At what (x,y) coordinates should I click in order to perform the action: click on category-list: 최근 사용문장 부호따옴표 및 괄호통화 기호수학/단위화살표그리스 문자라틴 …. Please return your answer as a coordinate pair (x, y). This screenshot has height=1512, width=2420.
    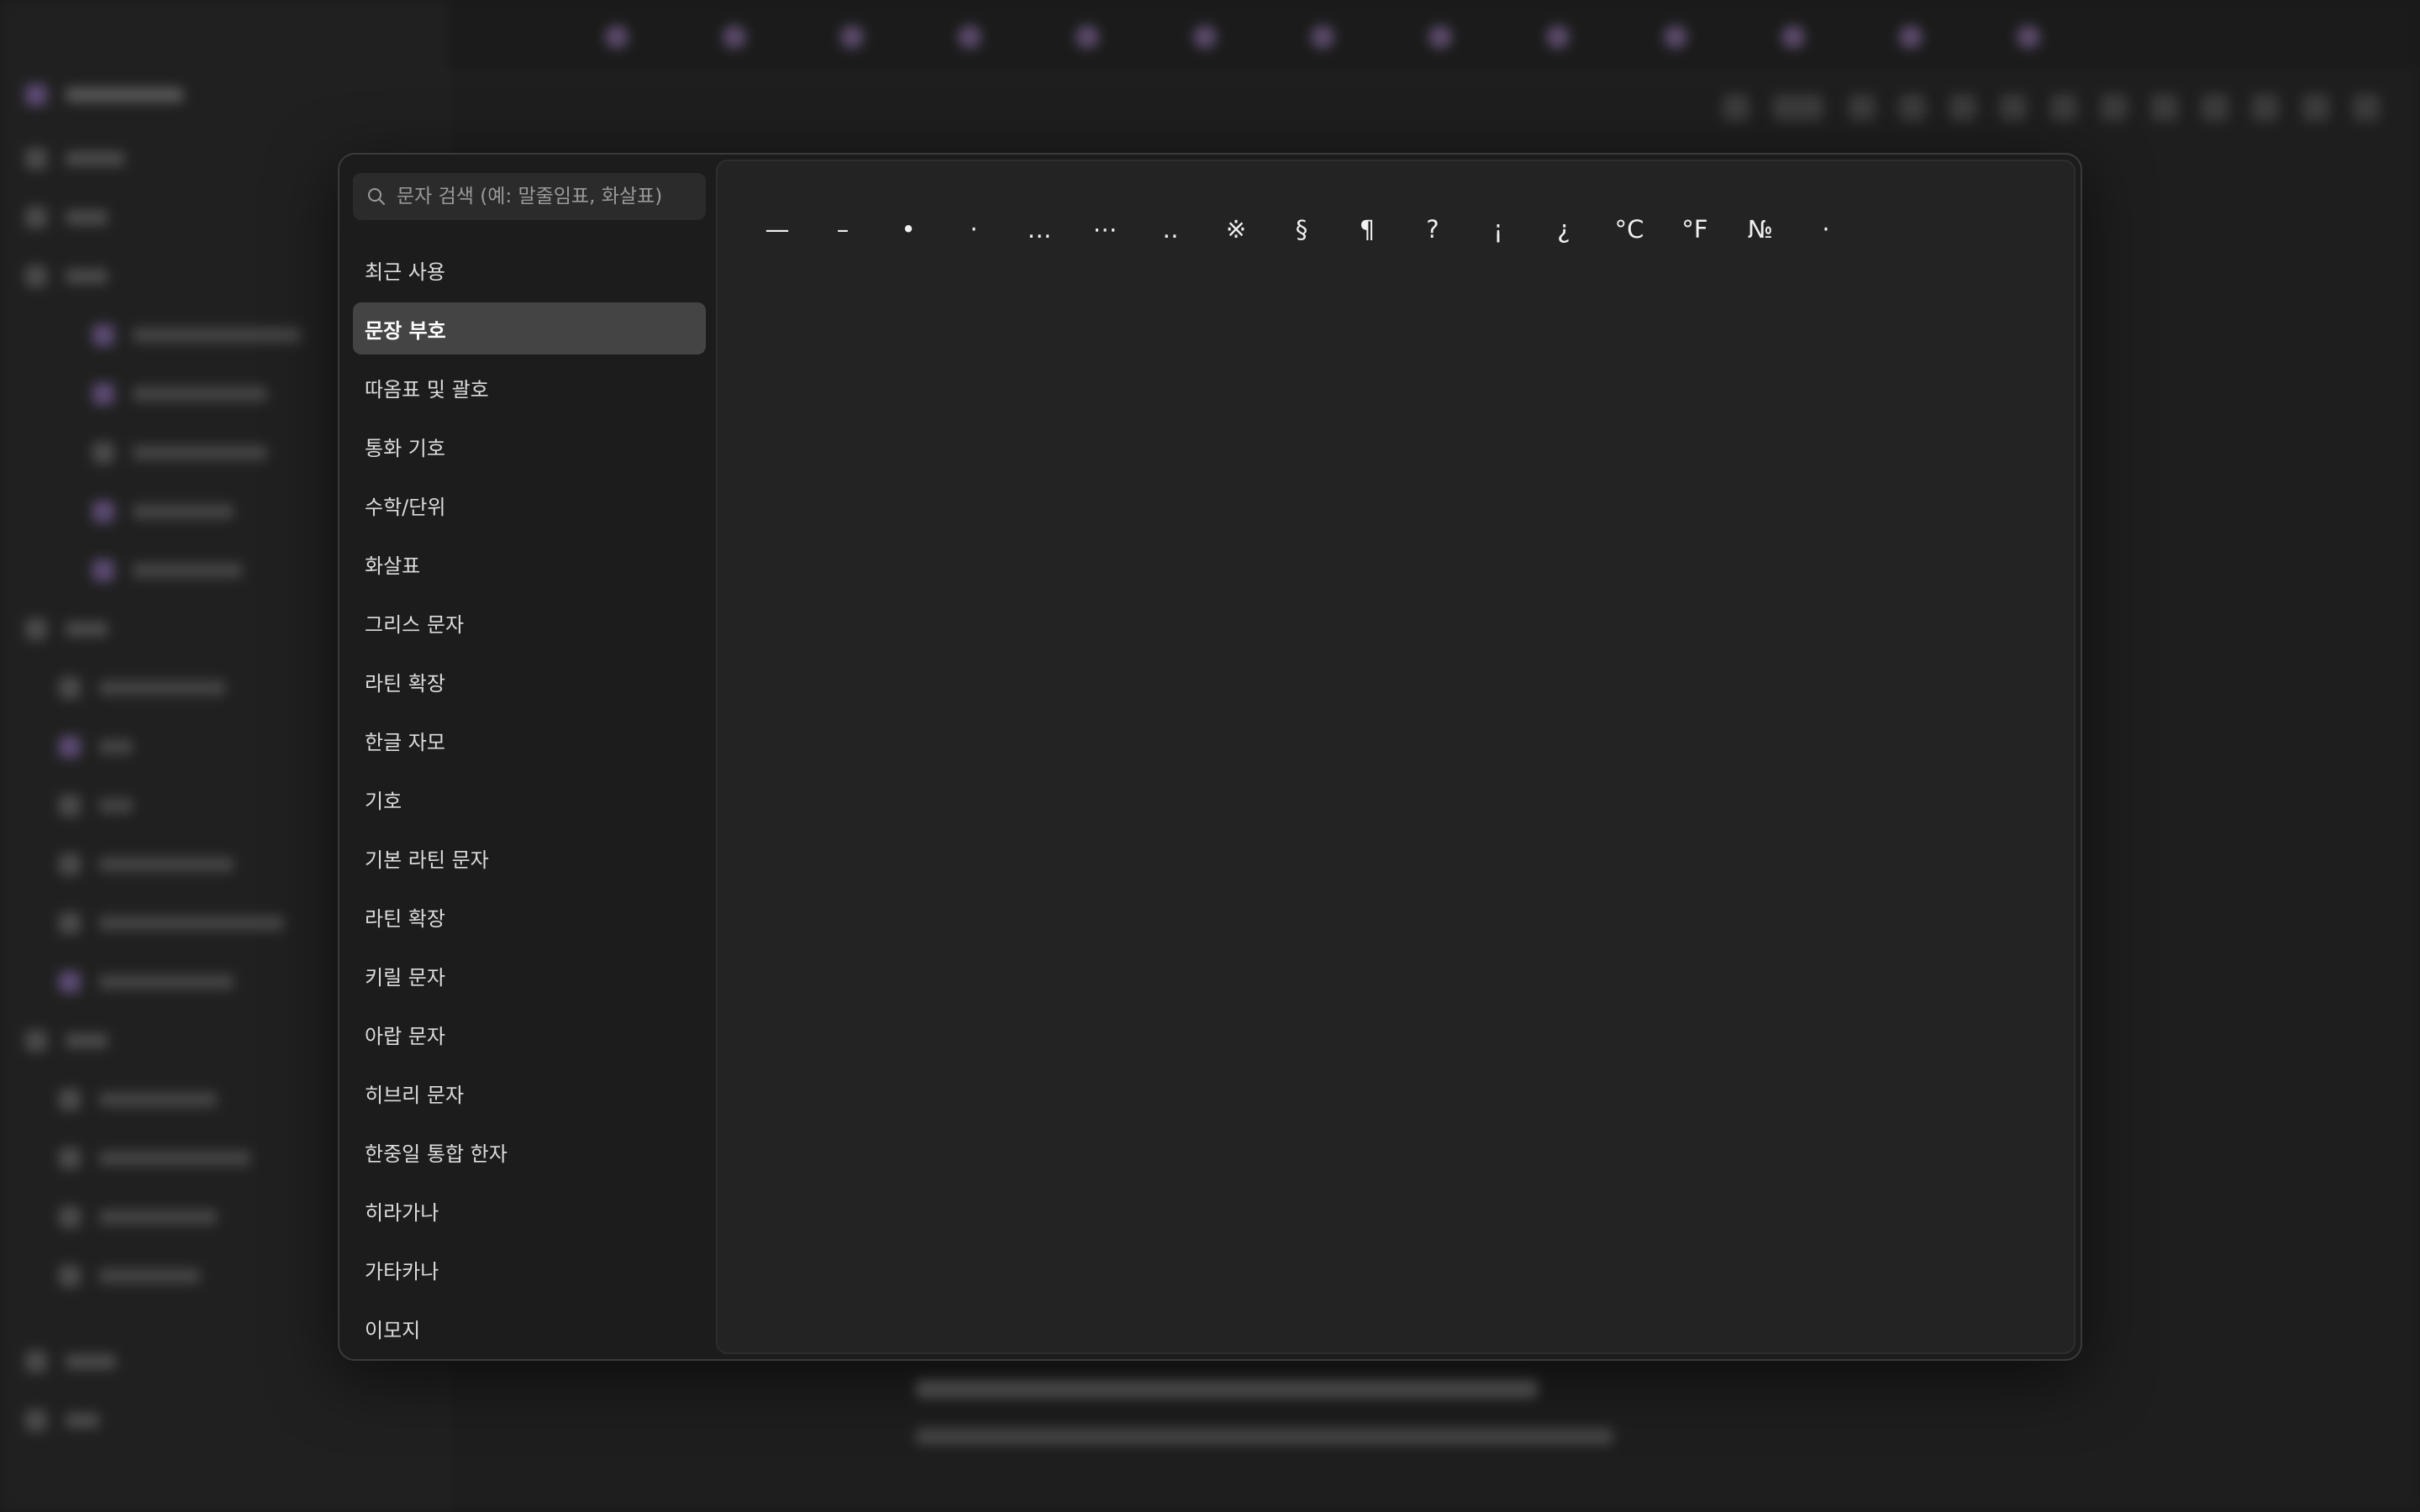
    Looking at the image, I should click on (529, 802).